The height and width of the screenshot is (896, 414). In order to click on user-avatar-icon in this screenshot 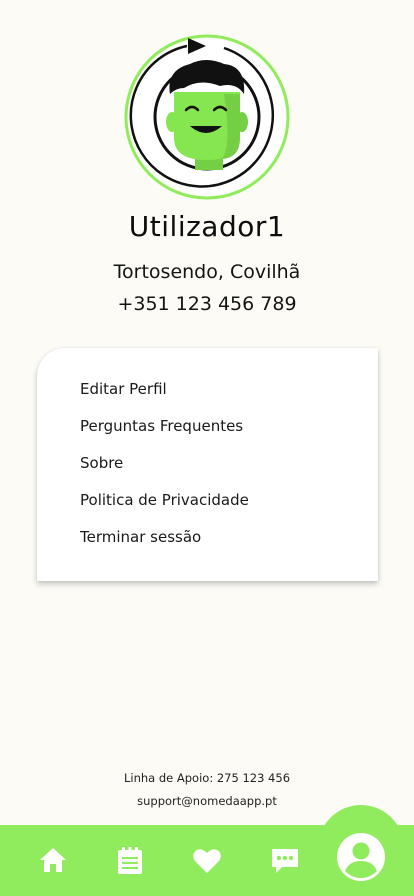, I will do `click(207, 117)`.